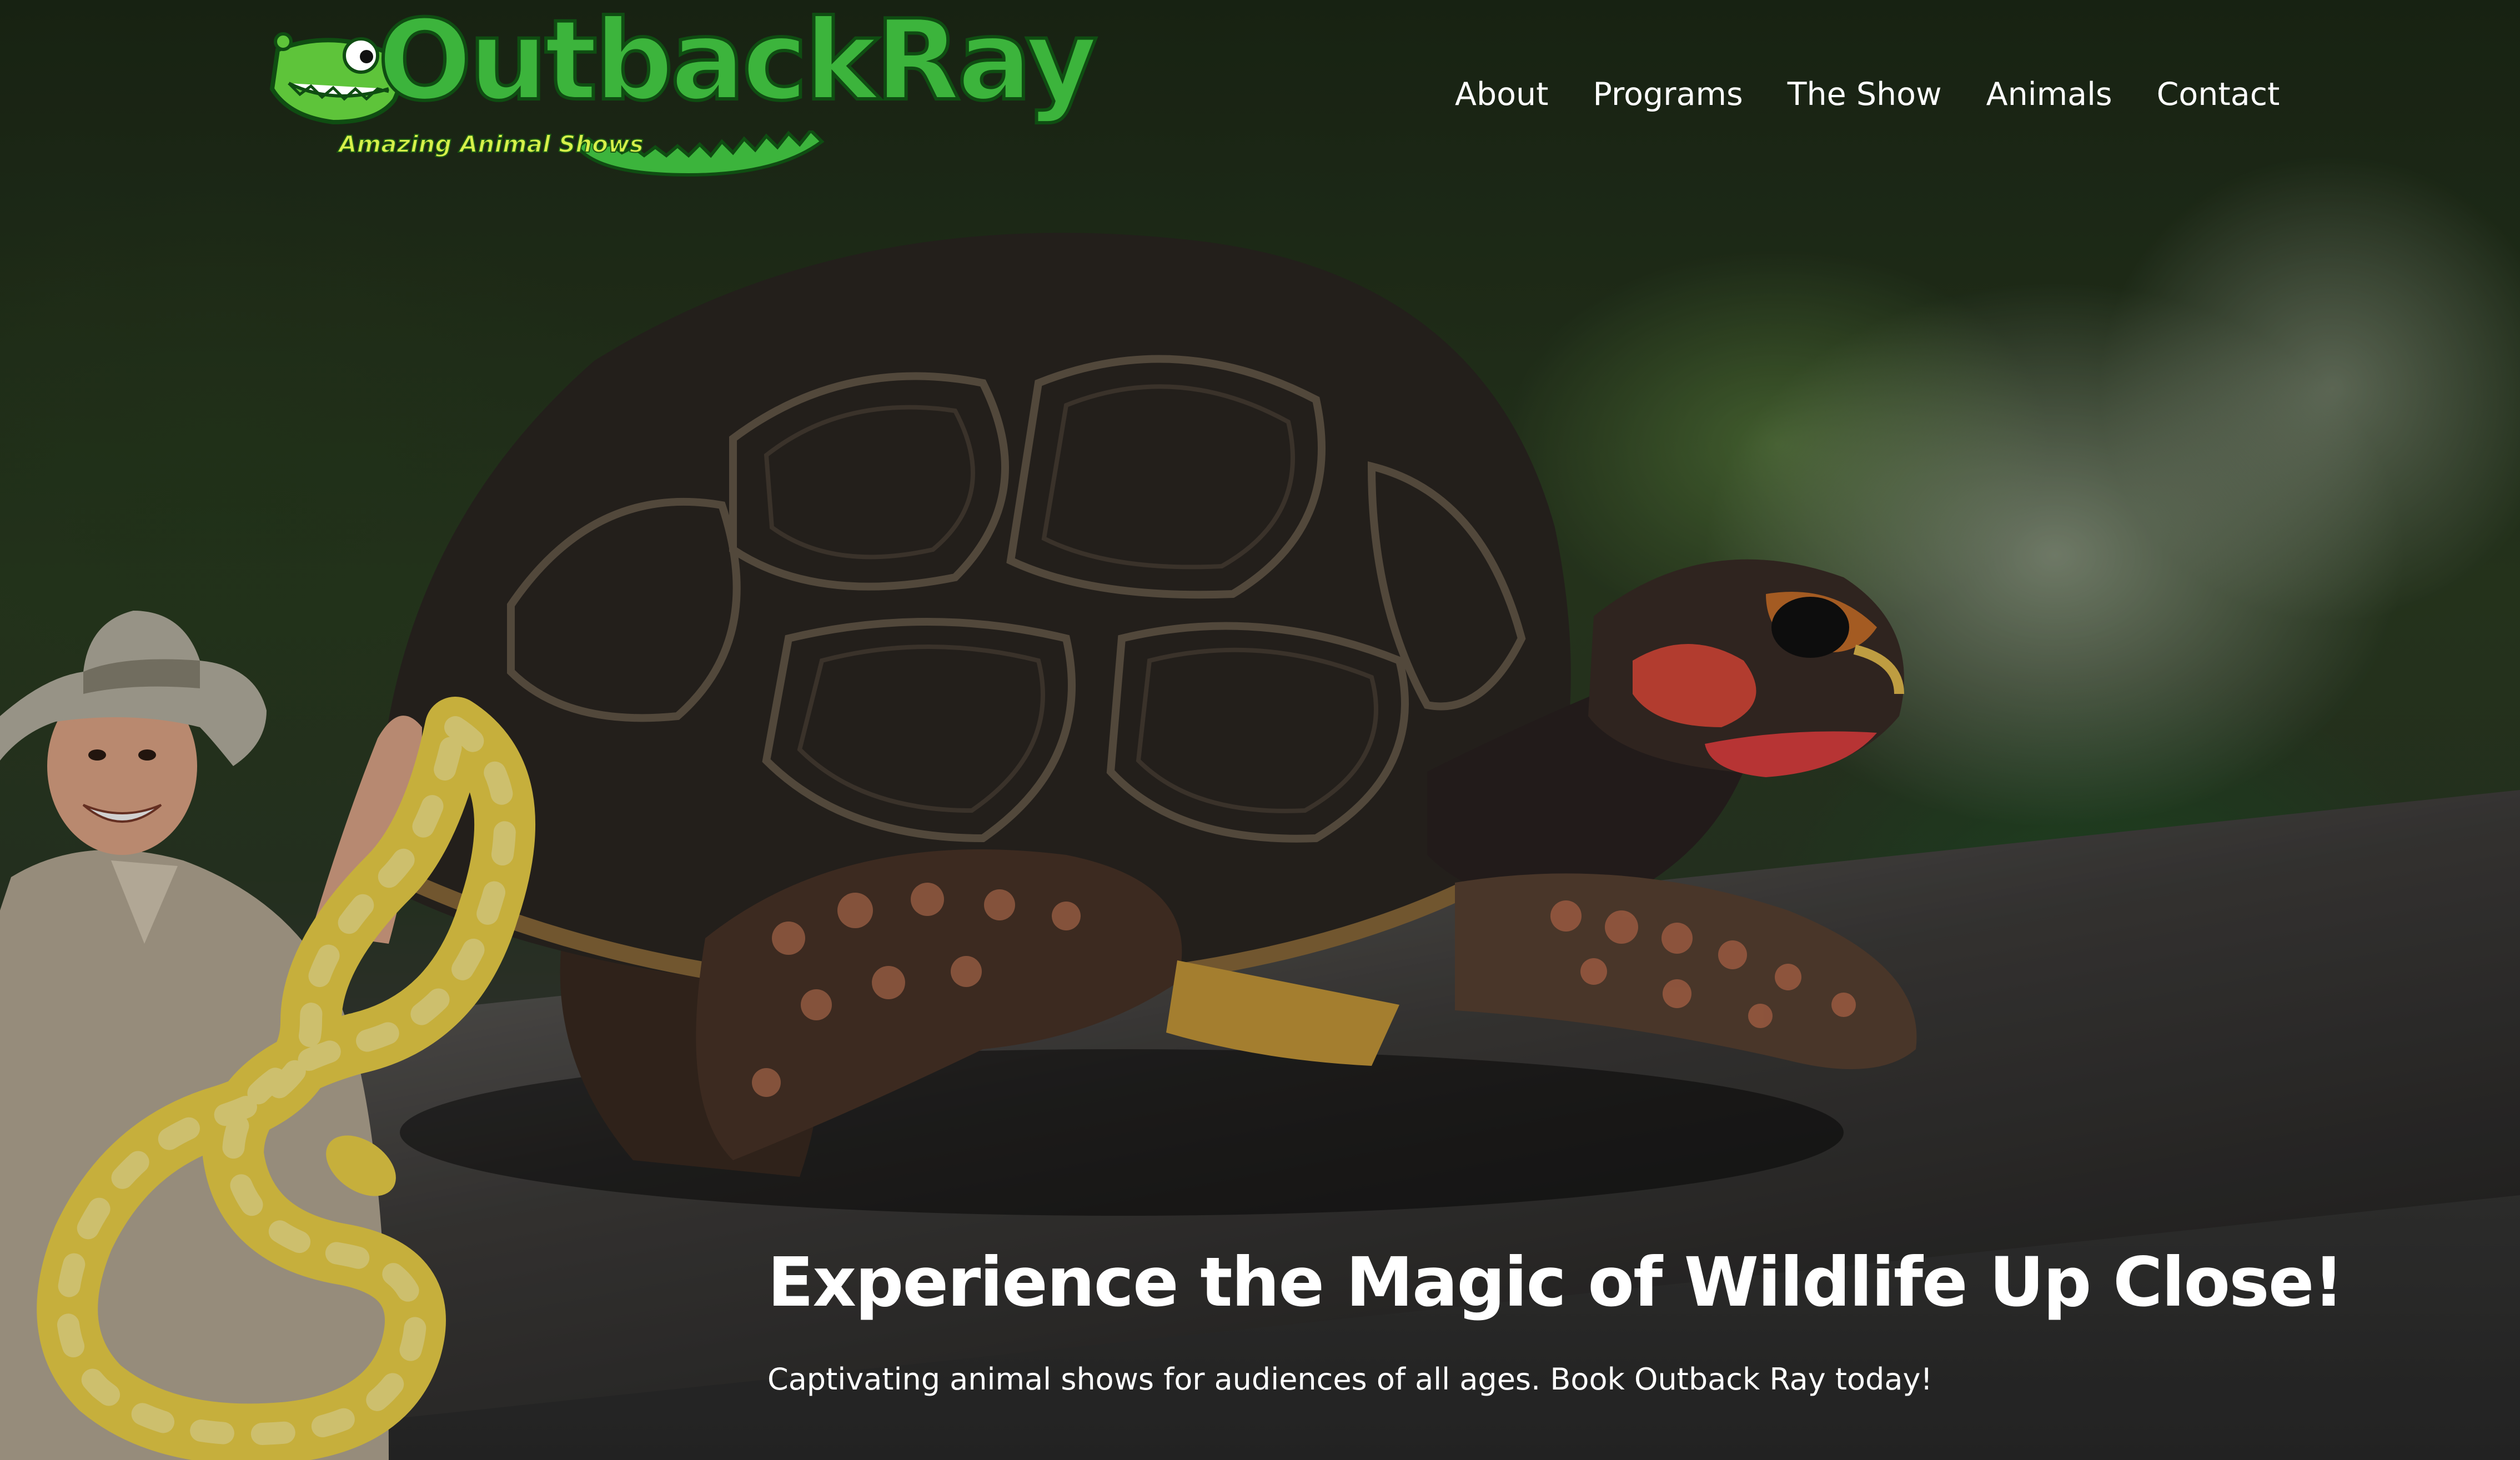 The height and width of the screenshot is (1460, 2520). Describe the element at coordinates (491, 144) in the screenshot. I see `logo-tagline: Amazing Animal Shows` at that location.